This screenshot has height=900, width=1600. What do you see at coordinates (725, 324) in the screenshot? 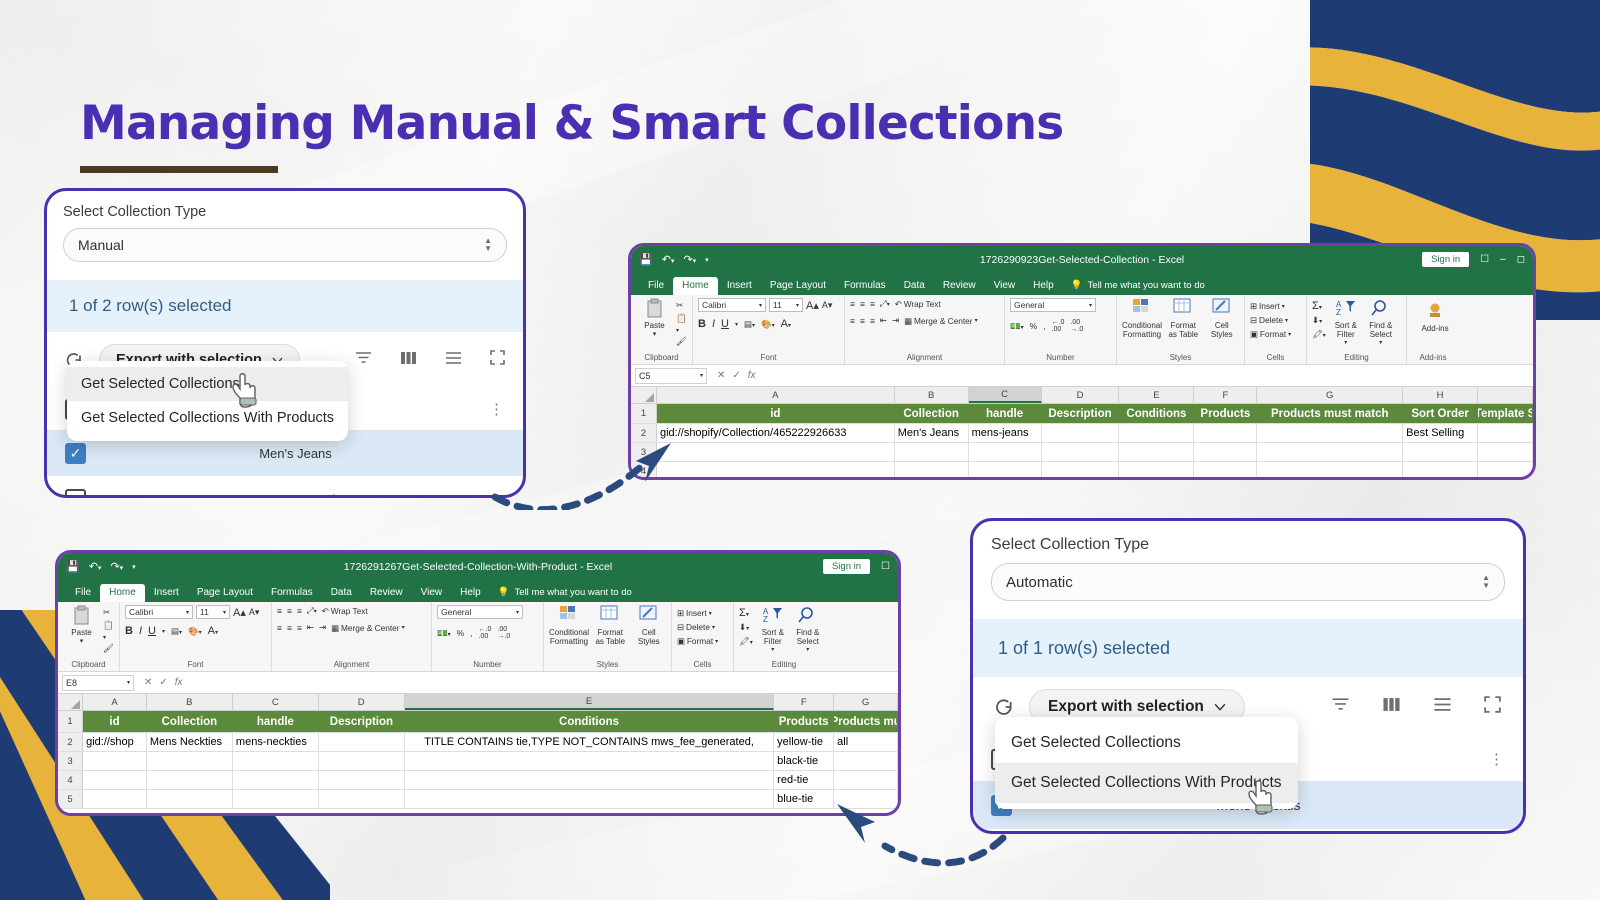
I see `underline-button: U` at bounding box center [725, 324].